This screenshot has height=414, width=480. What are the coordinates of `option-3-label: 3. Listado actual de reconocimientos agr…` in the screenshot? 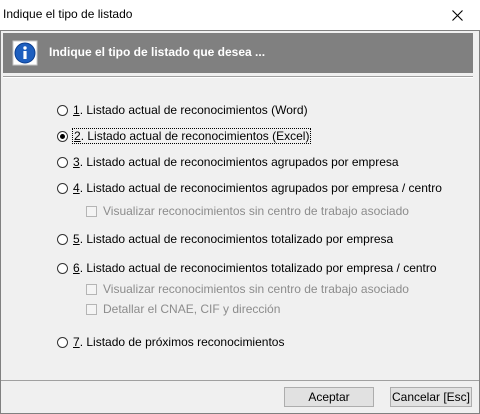 It's located at (236, 162).